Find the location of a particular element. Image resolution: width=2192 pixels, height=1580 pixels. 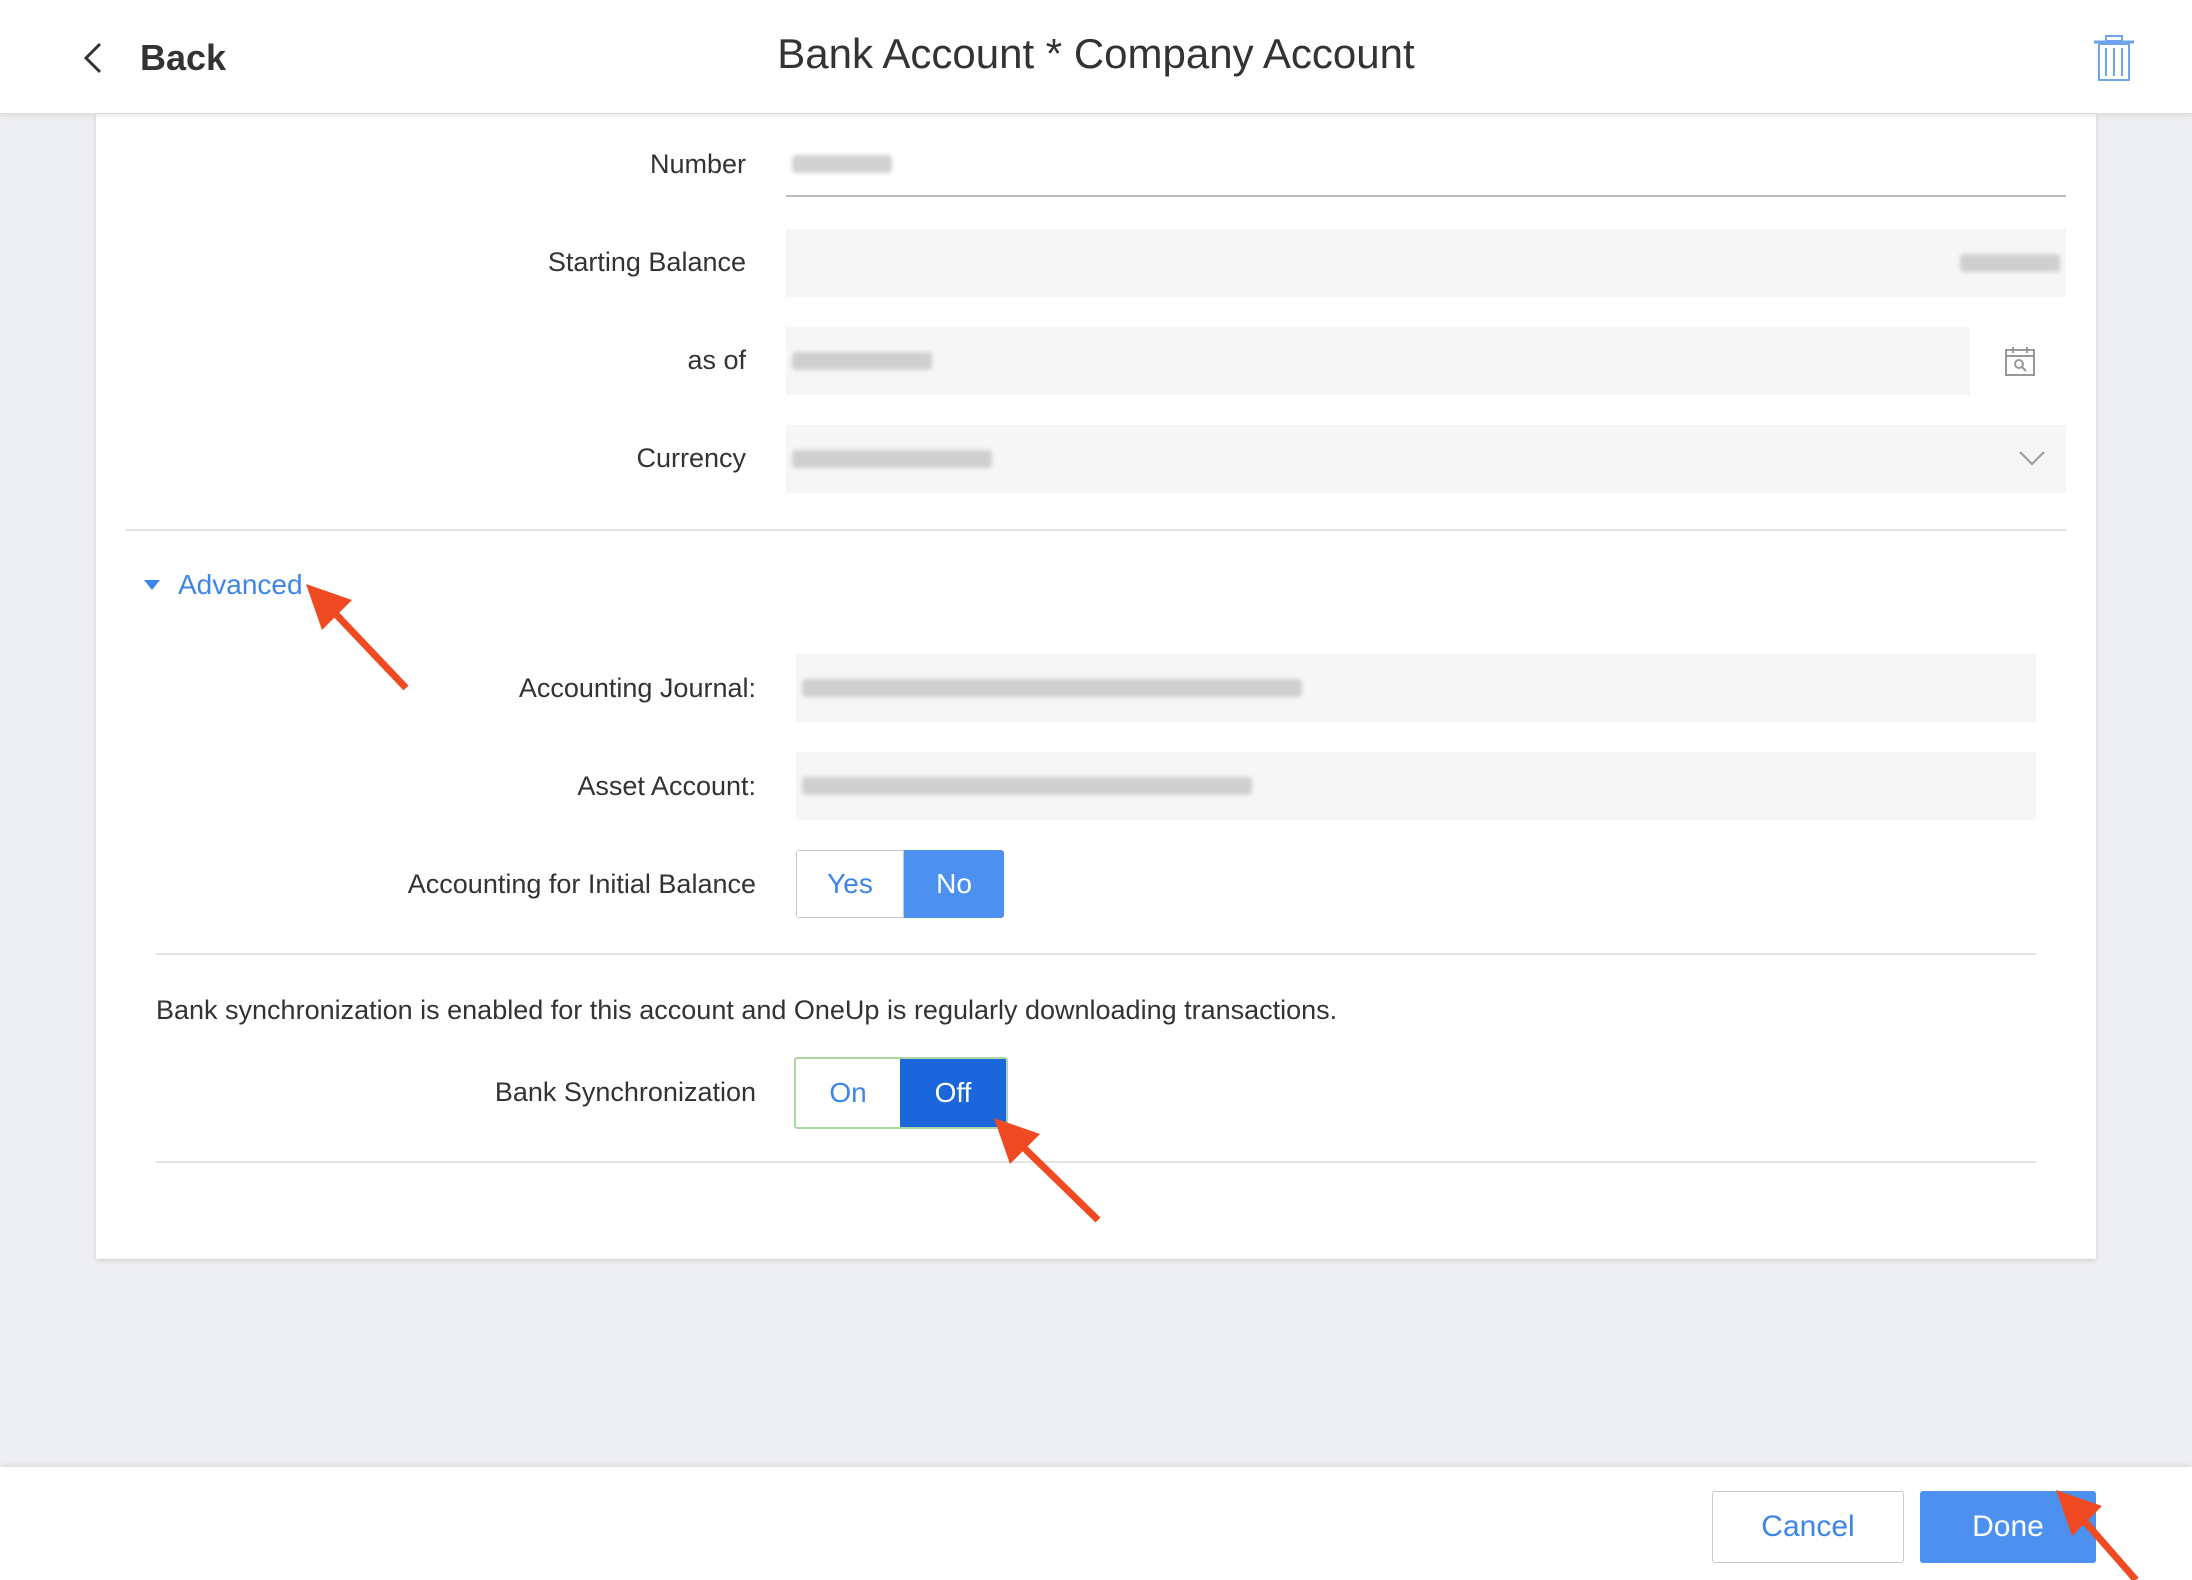

accounting-journal-label: Accounting Journal: is located at coordinates (637, 688).